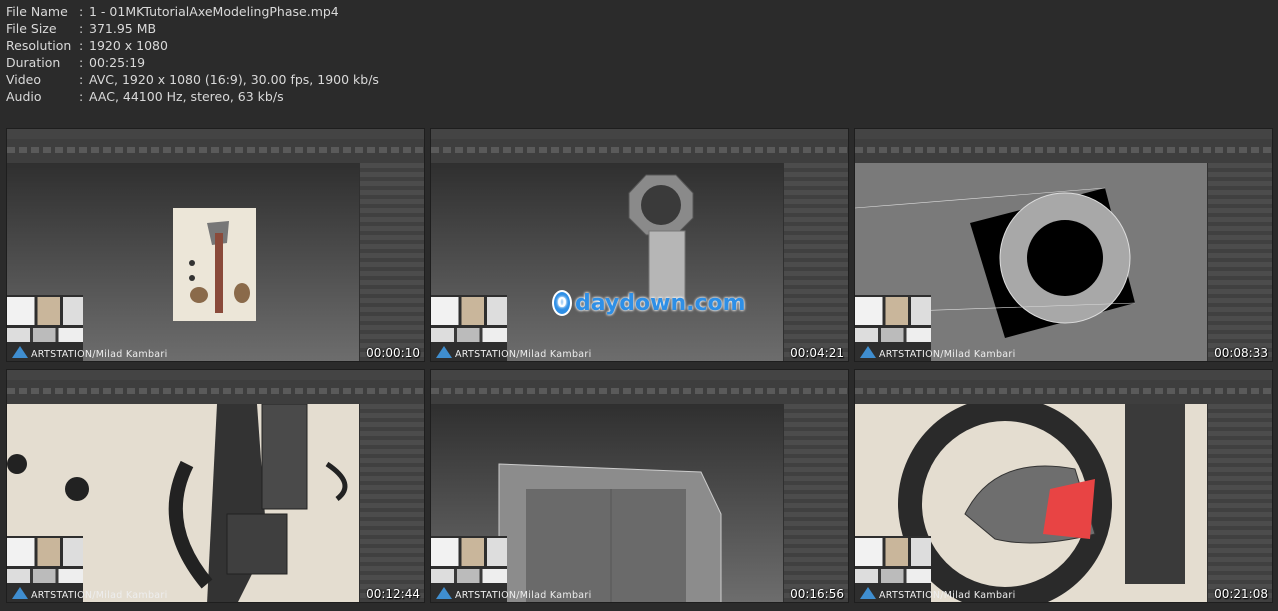 This screenshot has height=611, width=1278. I want to click on info-row-audio: Audio: AAC, 44100 Hz, stereo, 63 kb/s, so click(145, 96).